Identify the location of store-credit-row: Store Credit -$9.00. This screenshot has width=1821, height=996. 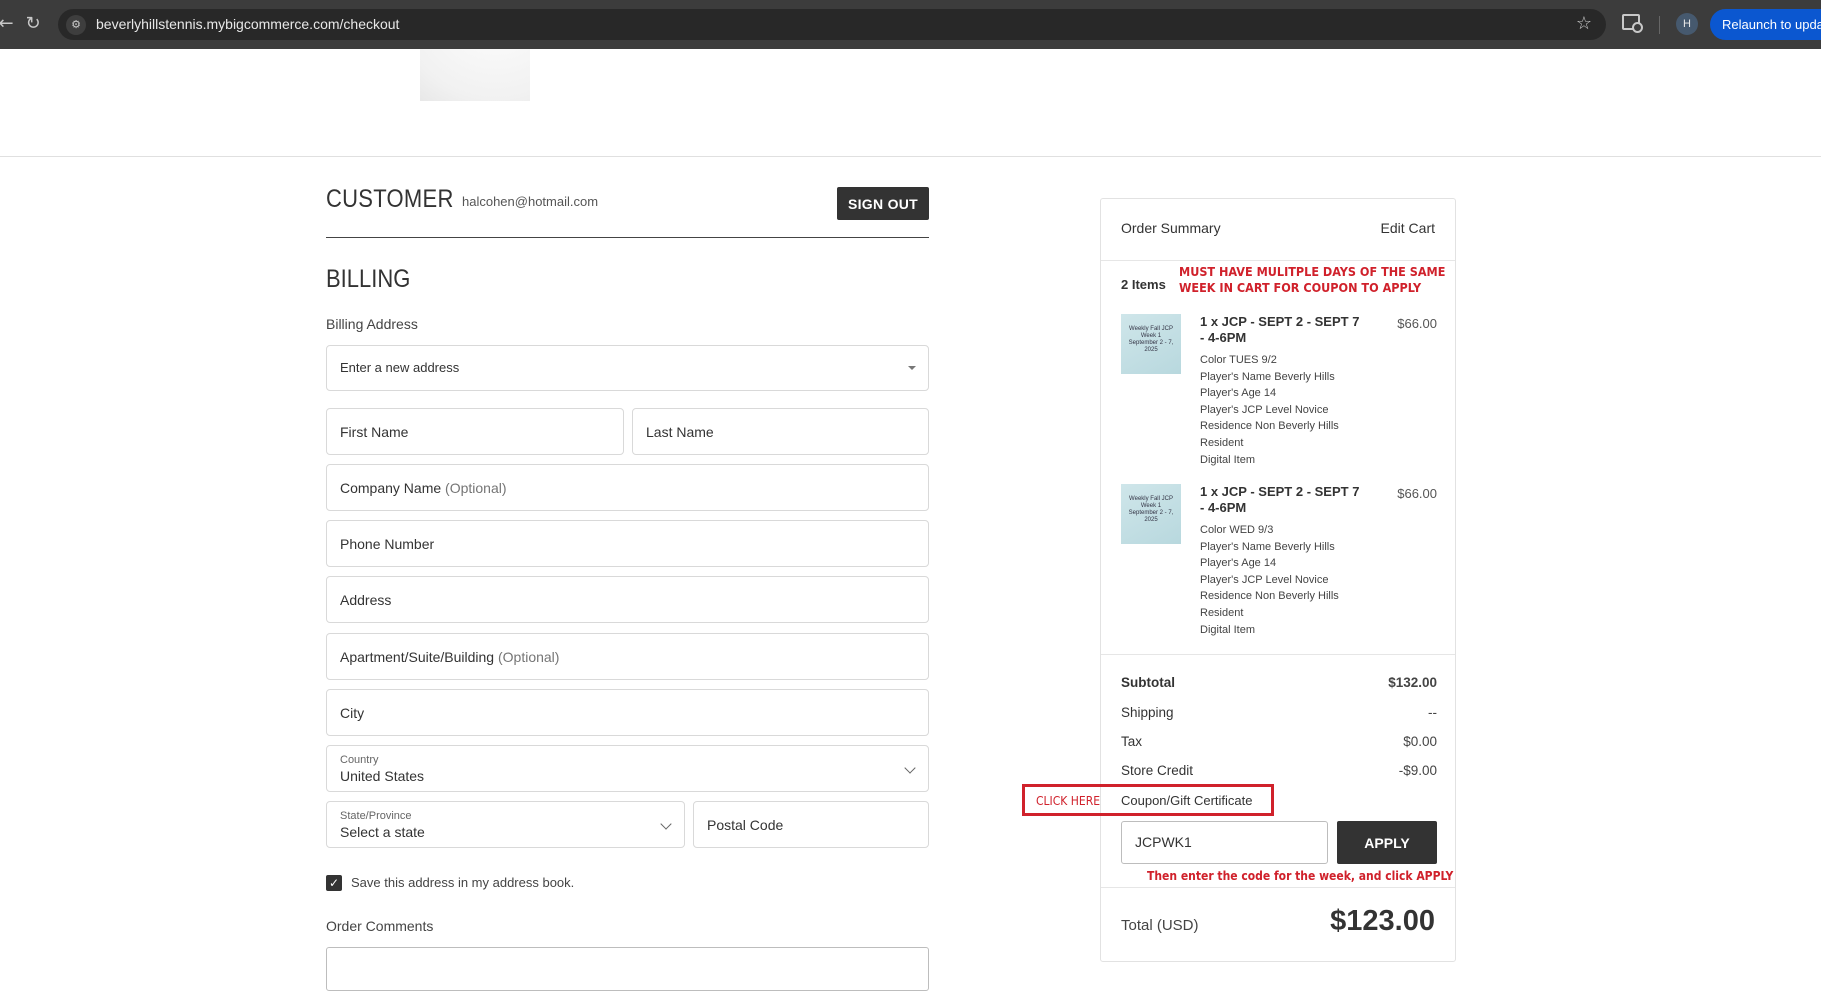
(1279, 770).